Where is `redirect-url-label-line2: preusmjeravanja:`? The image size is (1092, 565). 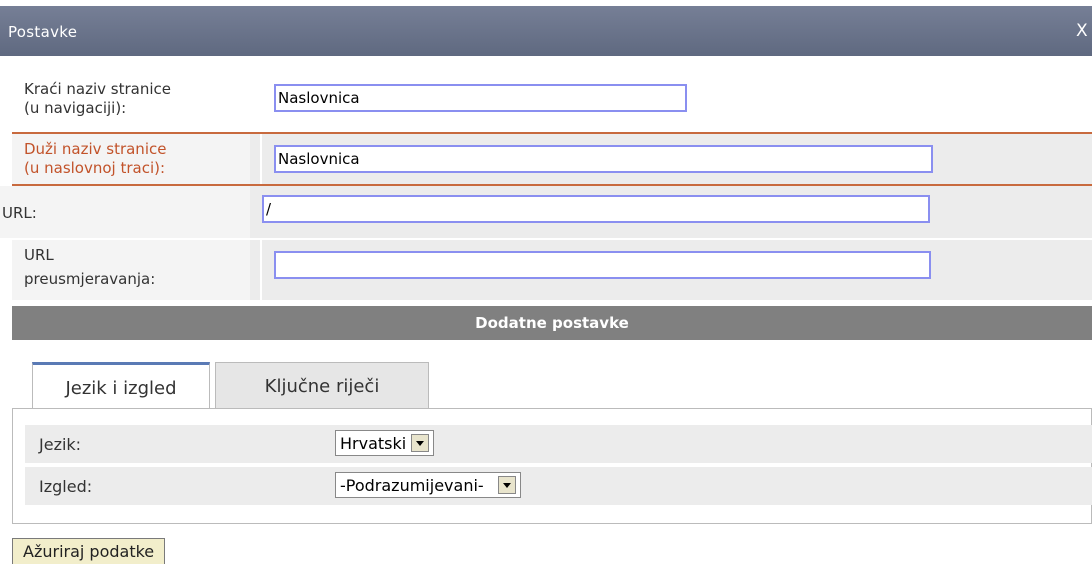
redirect-url-label-line2: preusmjeravanja: is located at coordinates (90, 279).